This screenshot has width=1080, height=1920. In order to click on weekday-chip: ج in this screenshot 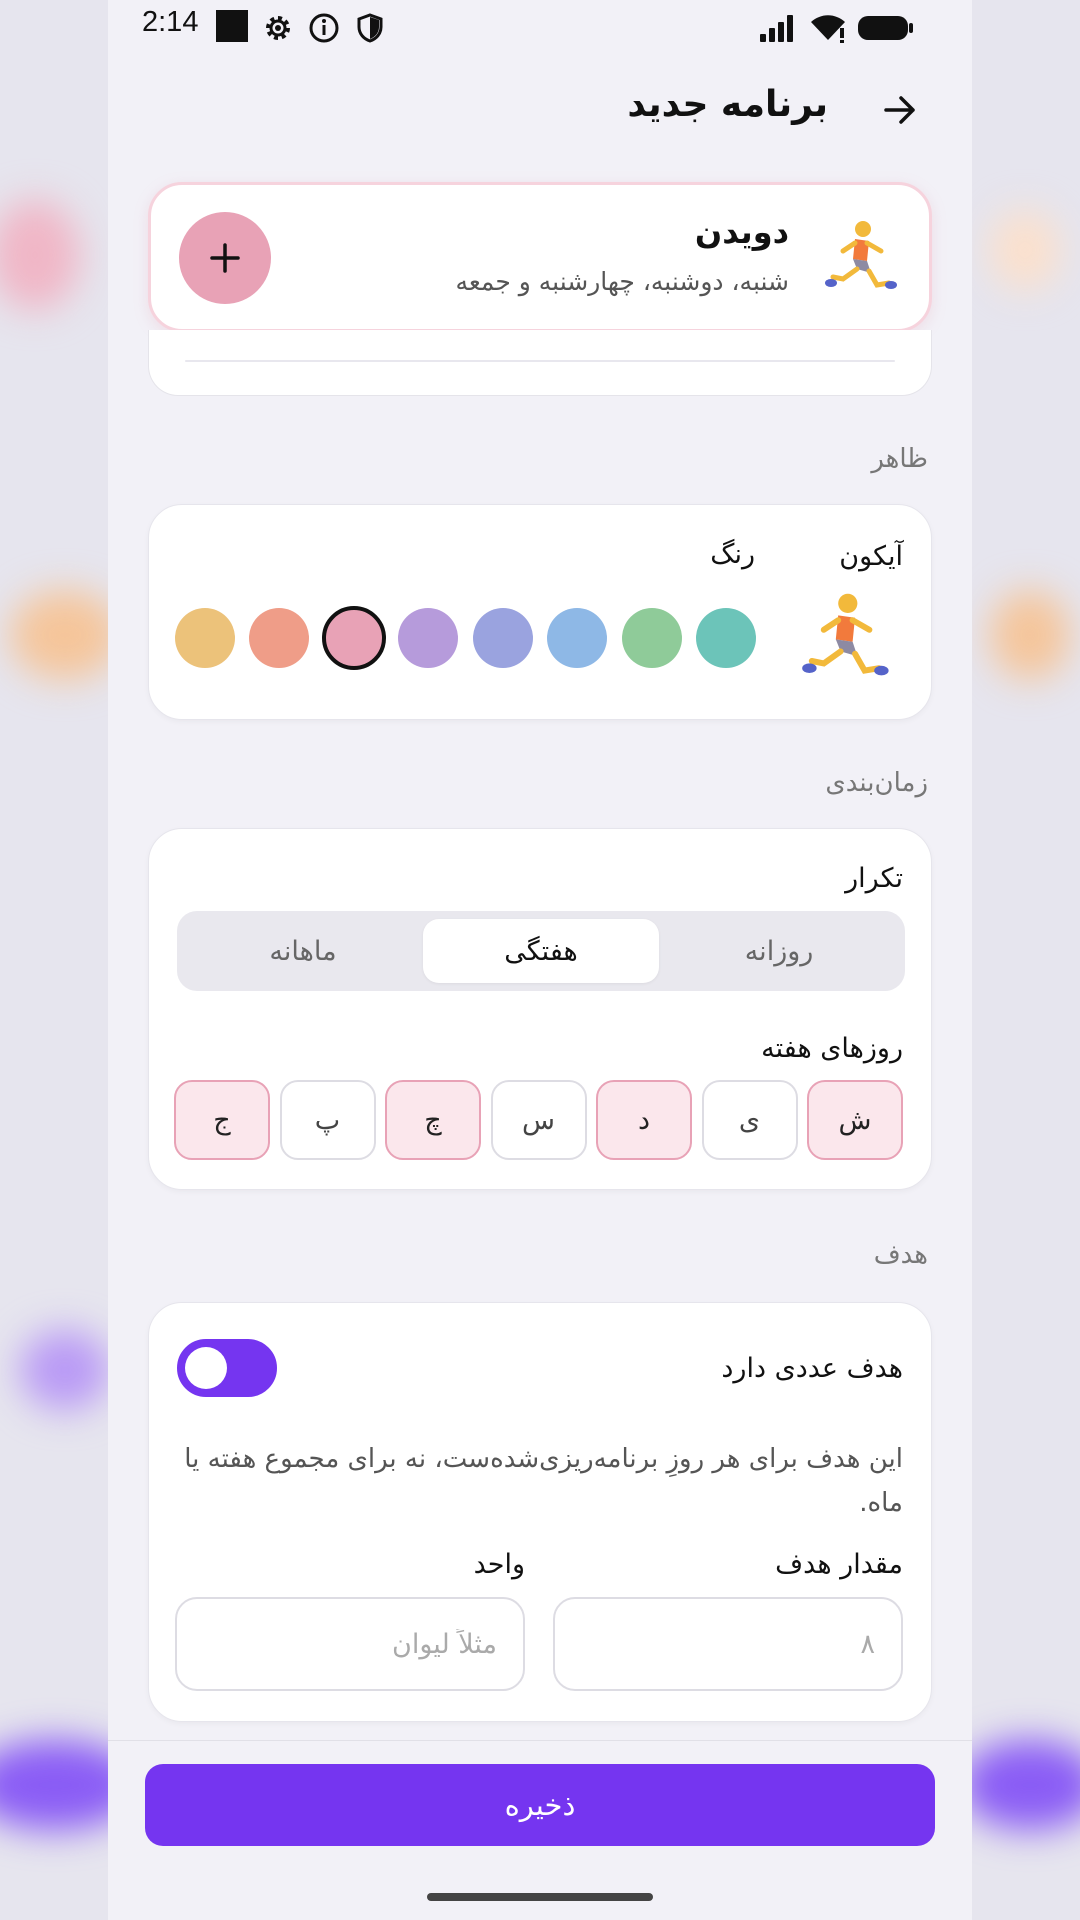, I will do `click(222, 1120)`.